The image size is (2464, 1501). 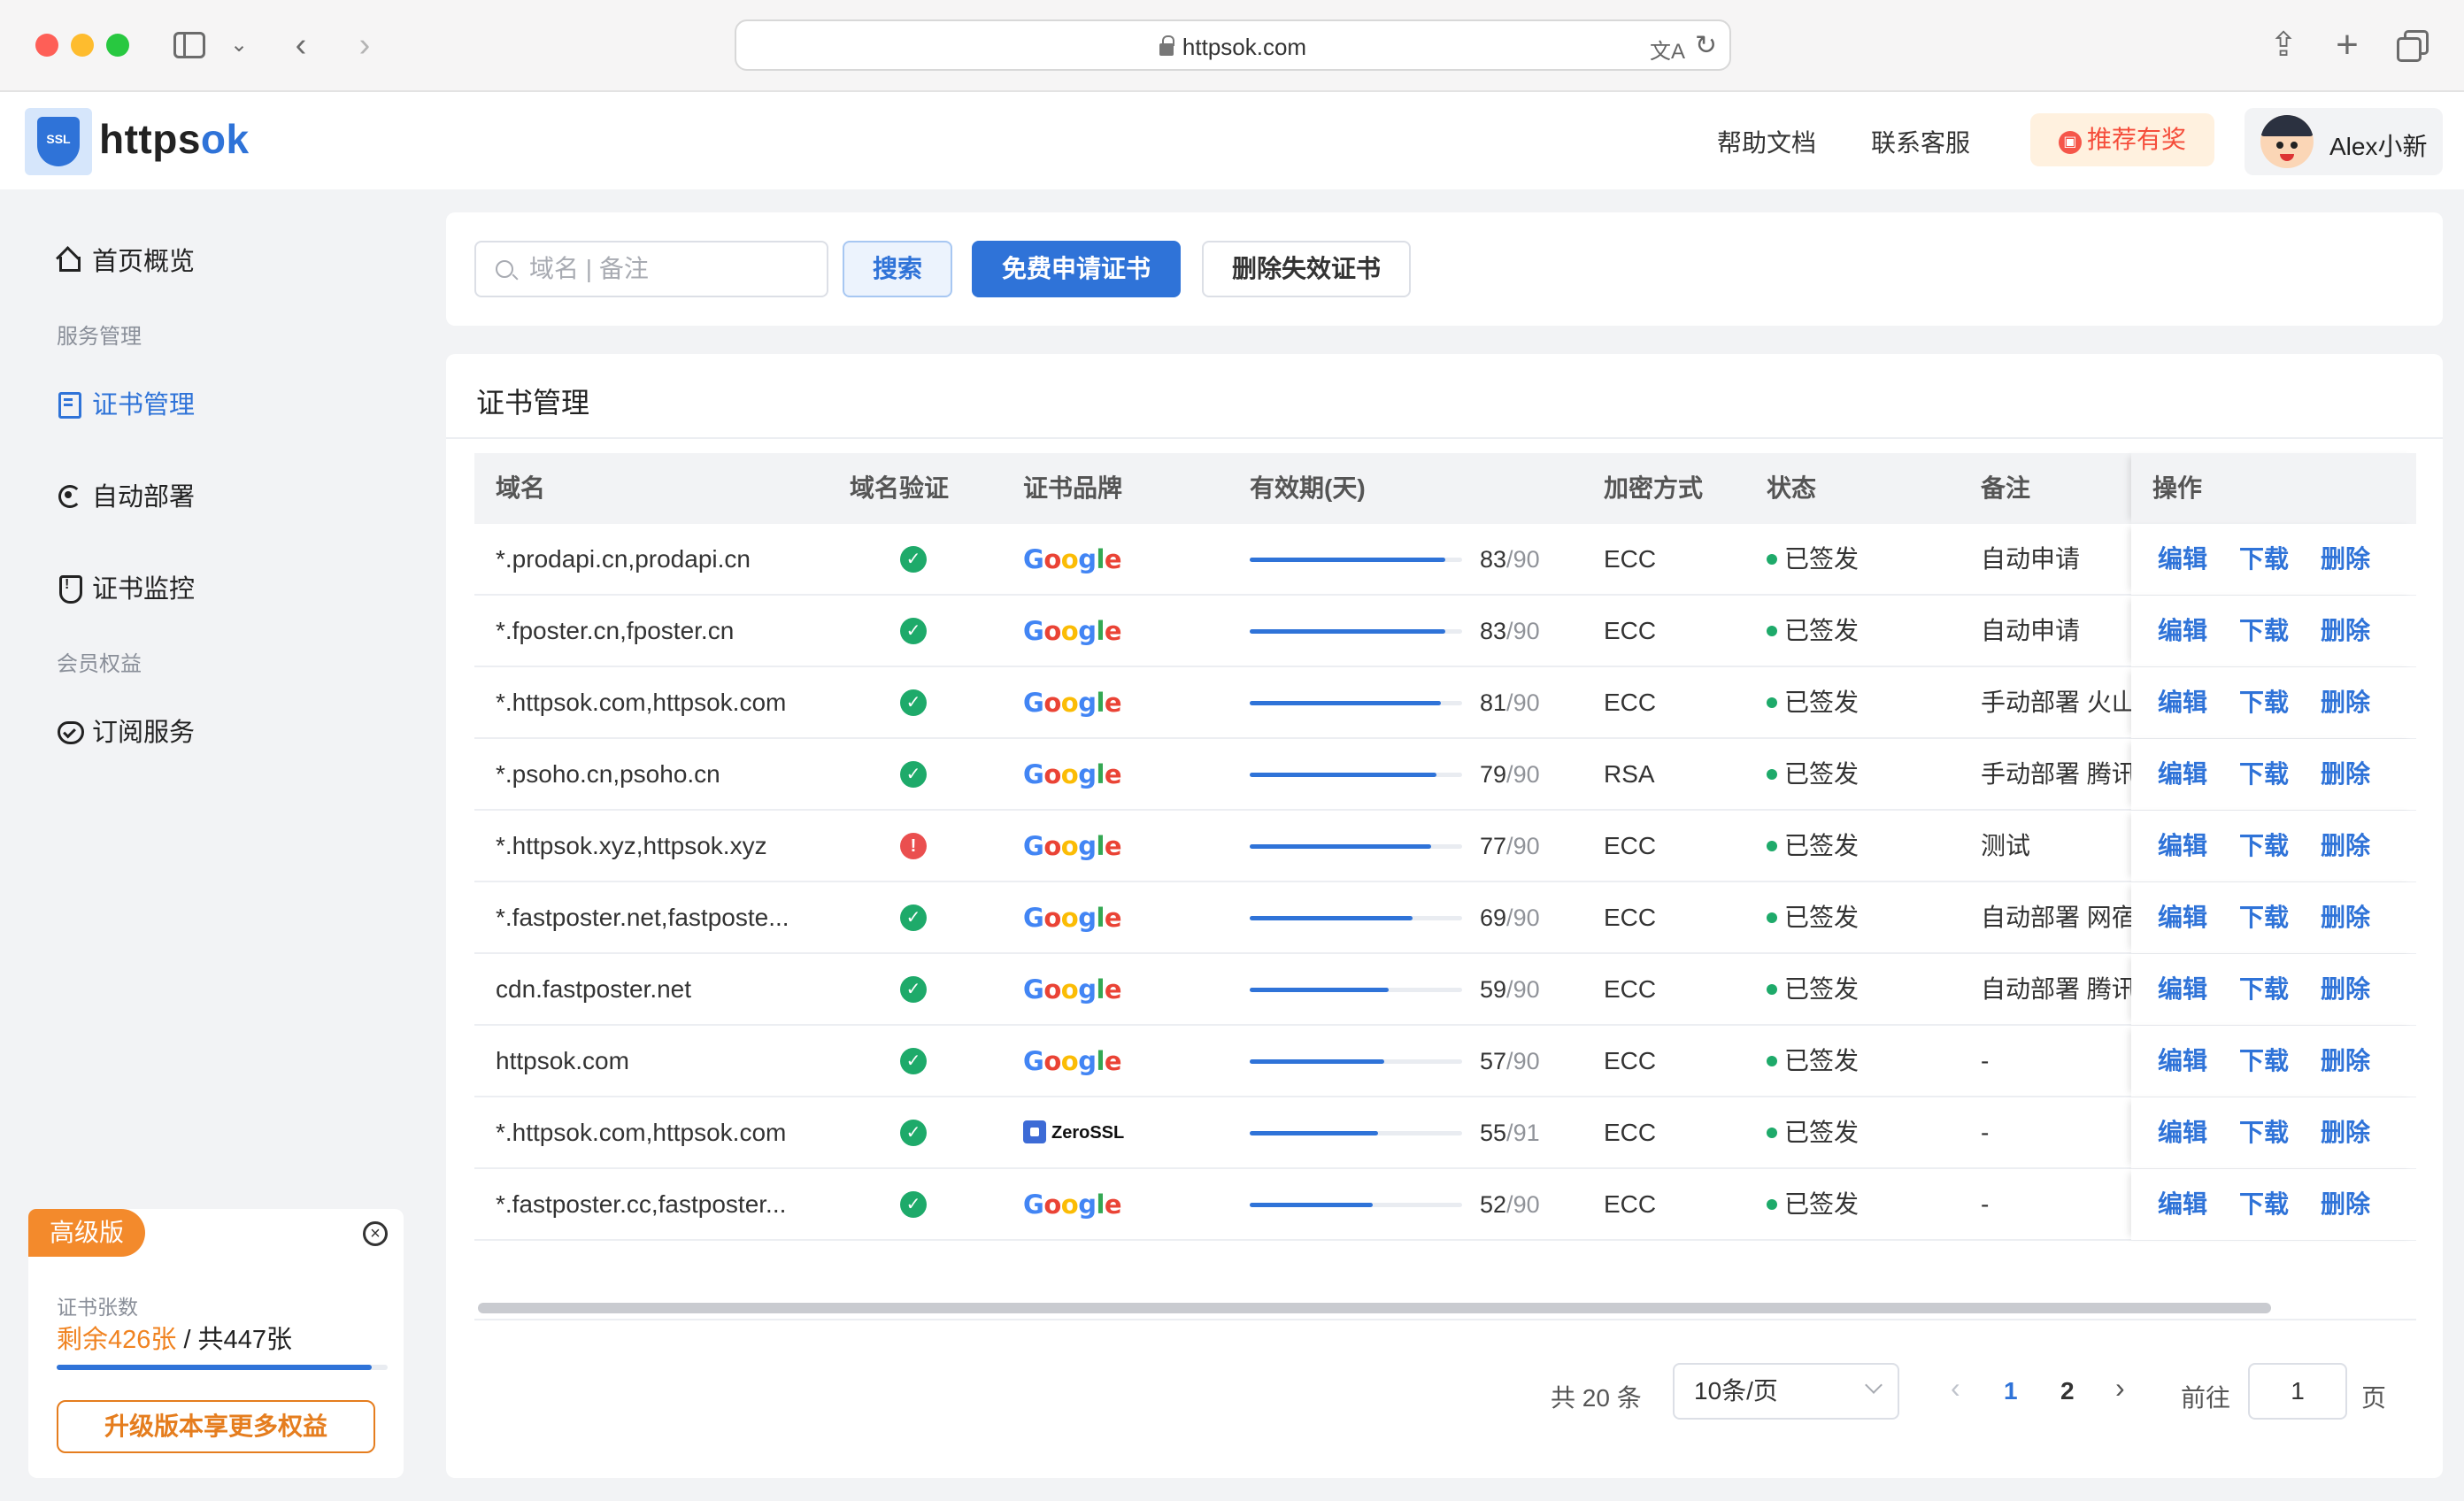 I want to click on page-1-button: 1, so click(x=2011, y=1391).